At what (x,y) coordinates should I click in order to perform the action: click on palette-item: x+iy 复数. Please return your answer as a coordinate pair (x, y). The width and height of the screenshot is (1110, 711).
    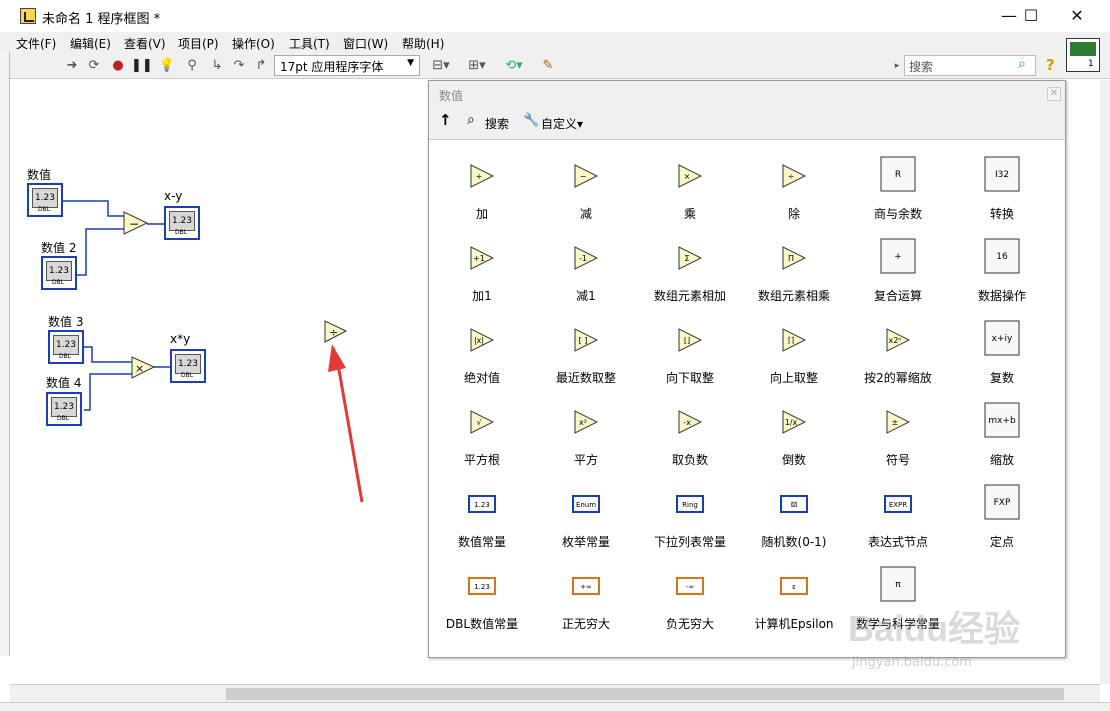
    Looking at the image, I should click on (1002, 345).